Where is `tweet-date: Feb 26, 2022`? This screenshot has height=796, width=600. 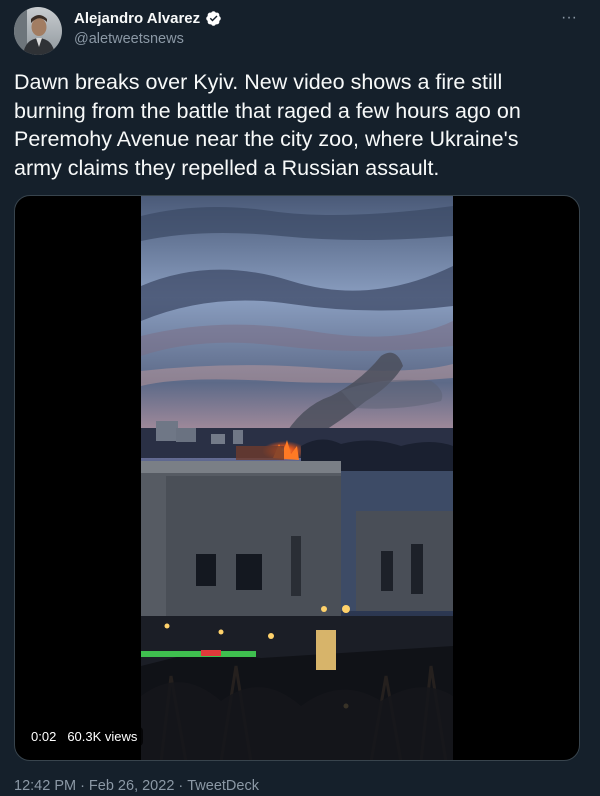 tweet-date: Feb 26, 2022 is located at coordinates (131, 786).